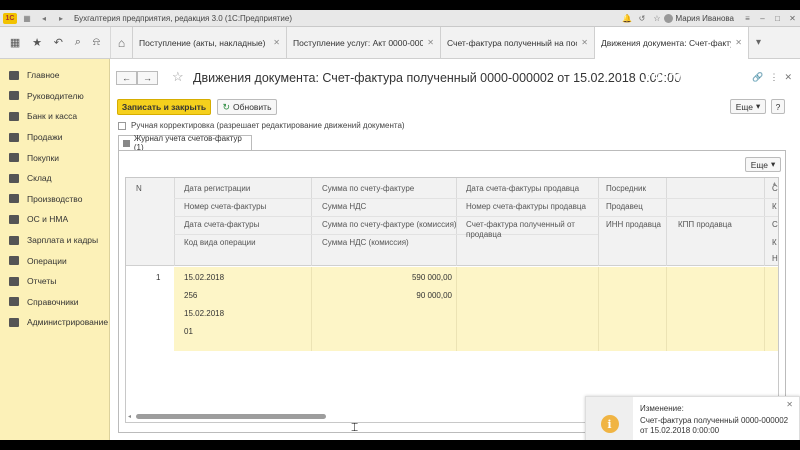 The height and width of the screenshot is (450, 800). I want to click on sidebar-item-main: Главное, so click(54, 75).